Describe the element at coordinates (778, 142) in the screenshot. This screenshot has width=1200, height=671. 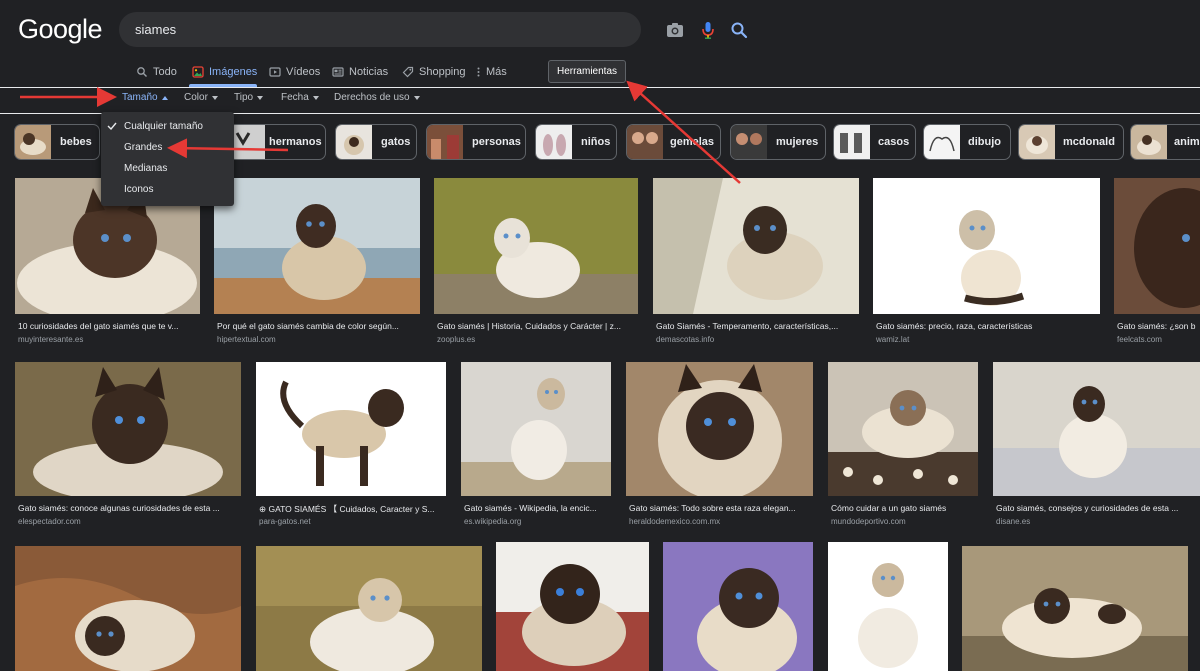
I see `chip-mujeres: mujeres` at that location.